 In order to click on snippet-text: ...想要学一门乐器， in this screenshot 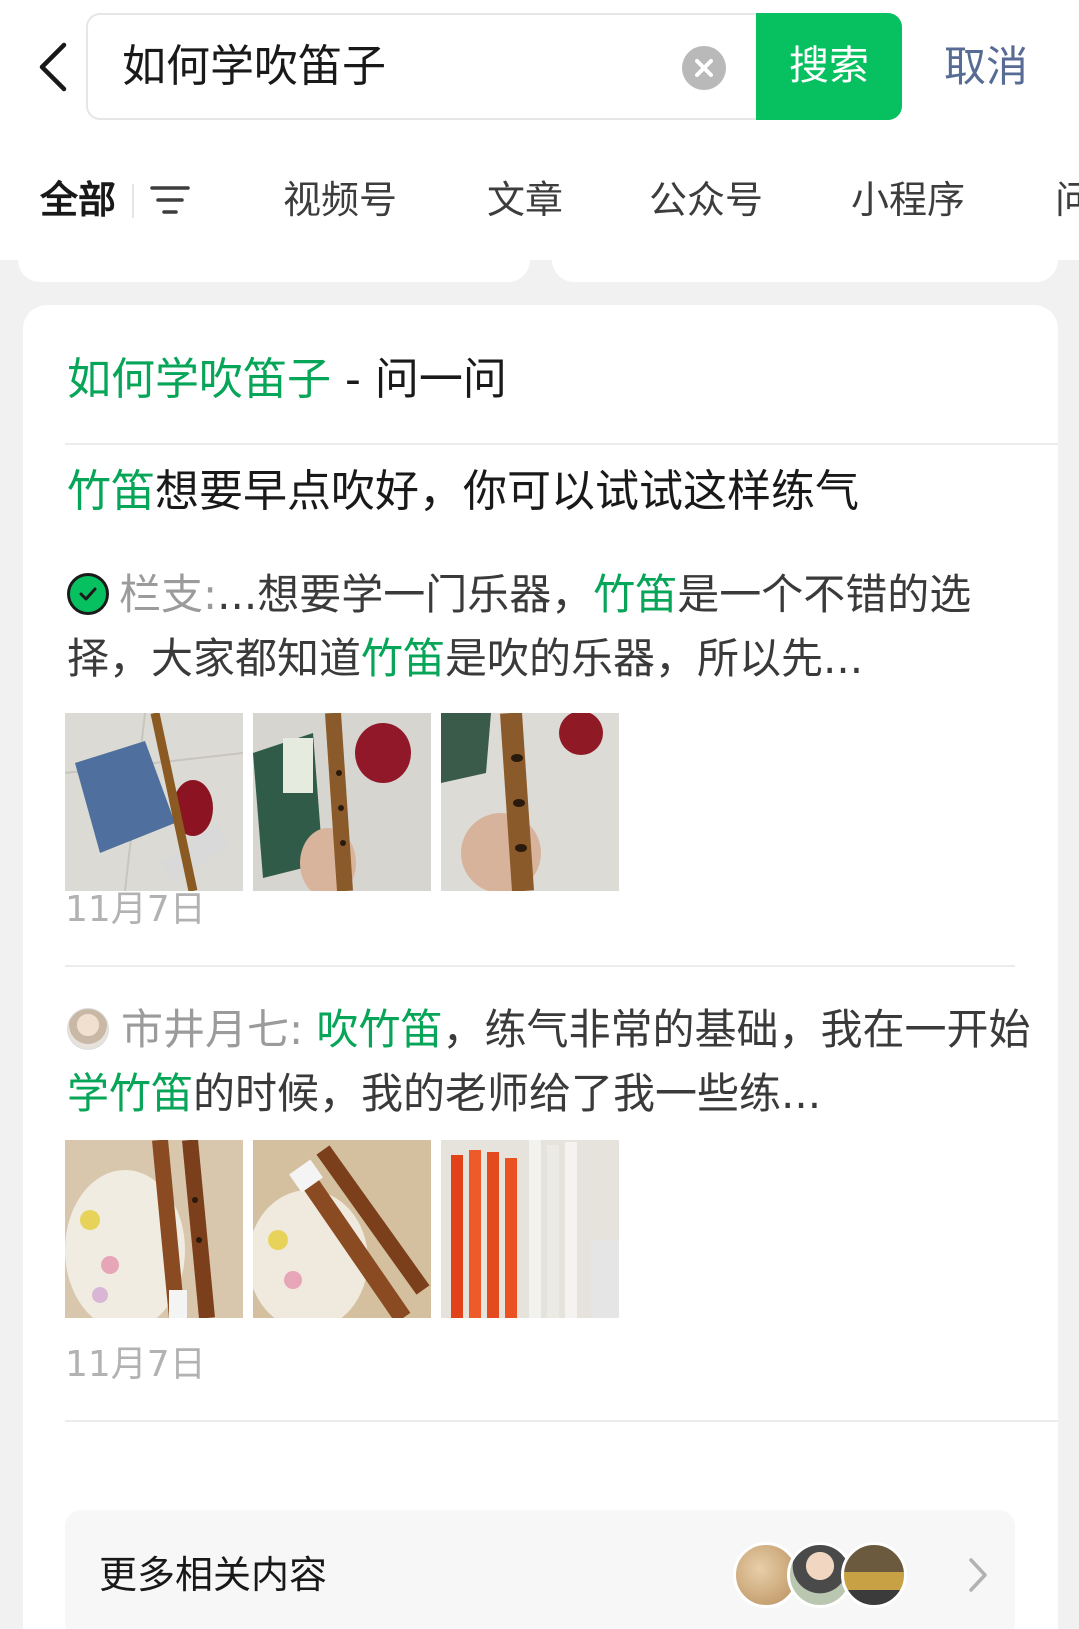, I will do `click(405, 594)`.